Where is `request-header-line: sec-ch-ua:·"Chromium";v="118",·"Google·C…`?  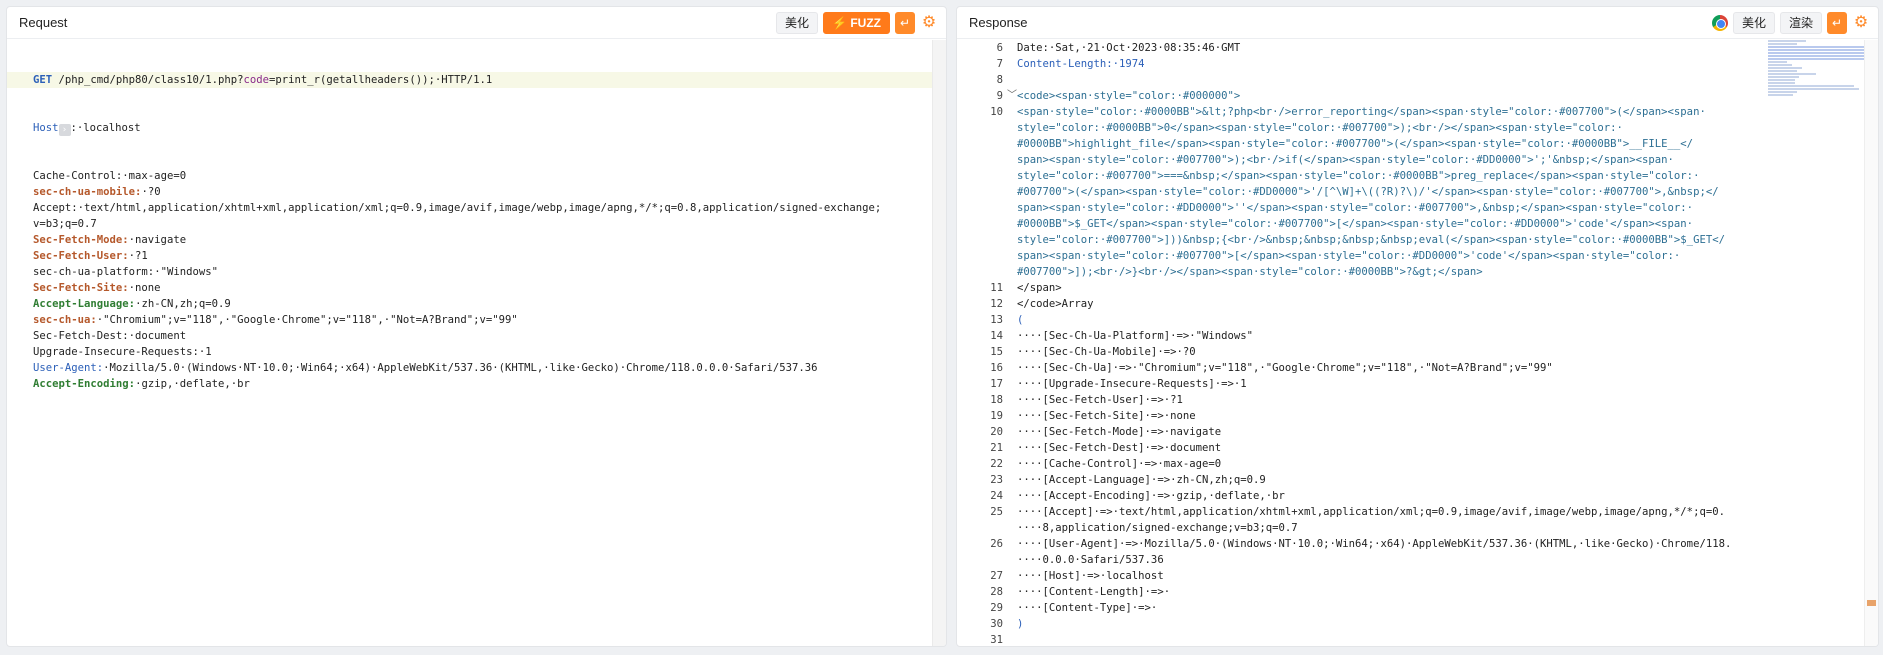
request-header-line: sec-ch-ua:·"Chromium";v="118",·"Google·C… is located at coordinates (469, 320).